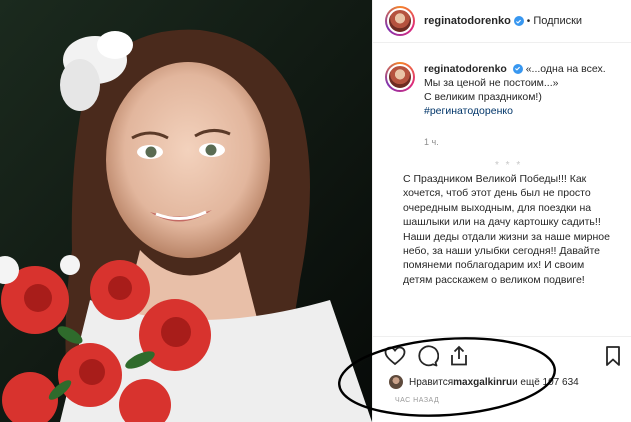  I want to click on header-divider, so click(502, 42).